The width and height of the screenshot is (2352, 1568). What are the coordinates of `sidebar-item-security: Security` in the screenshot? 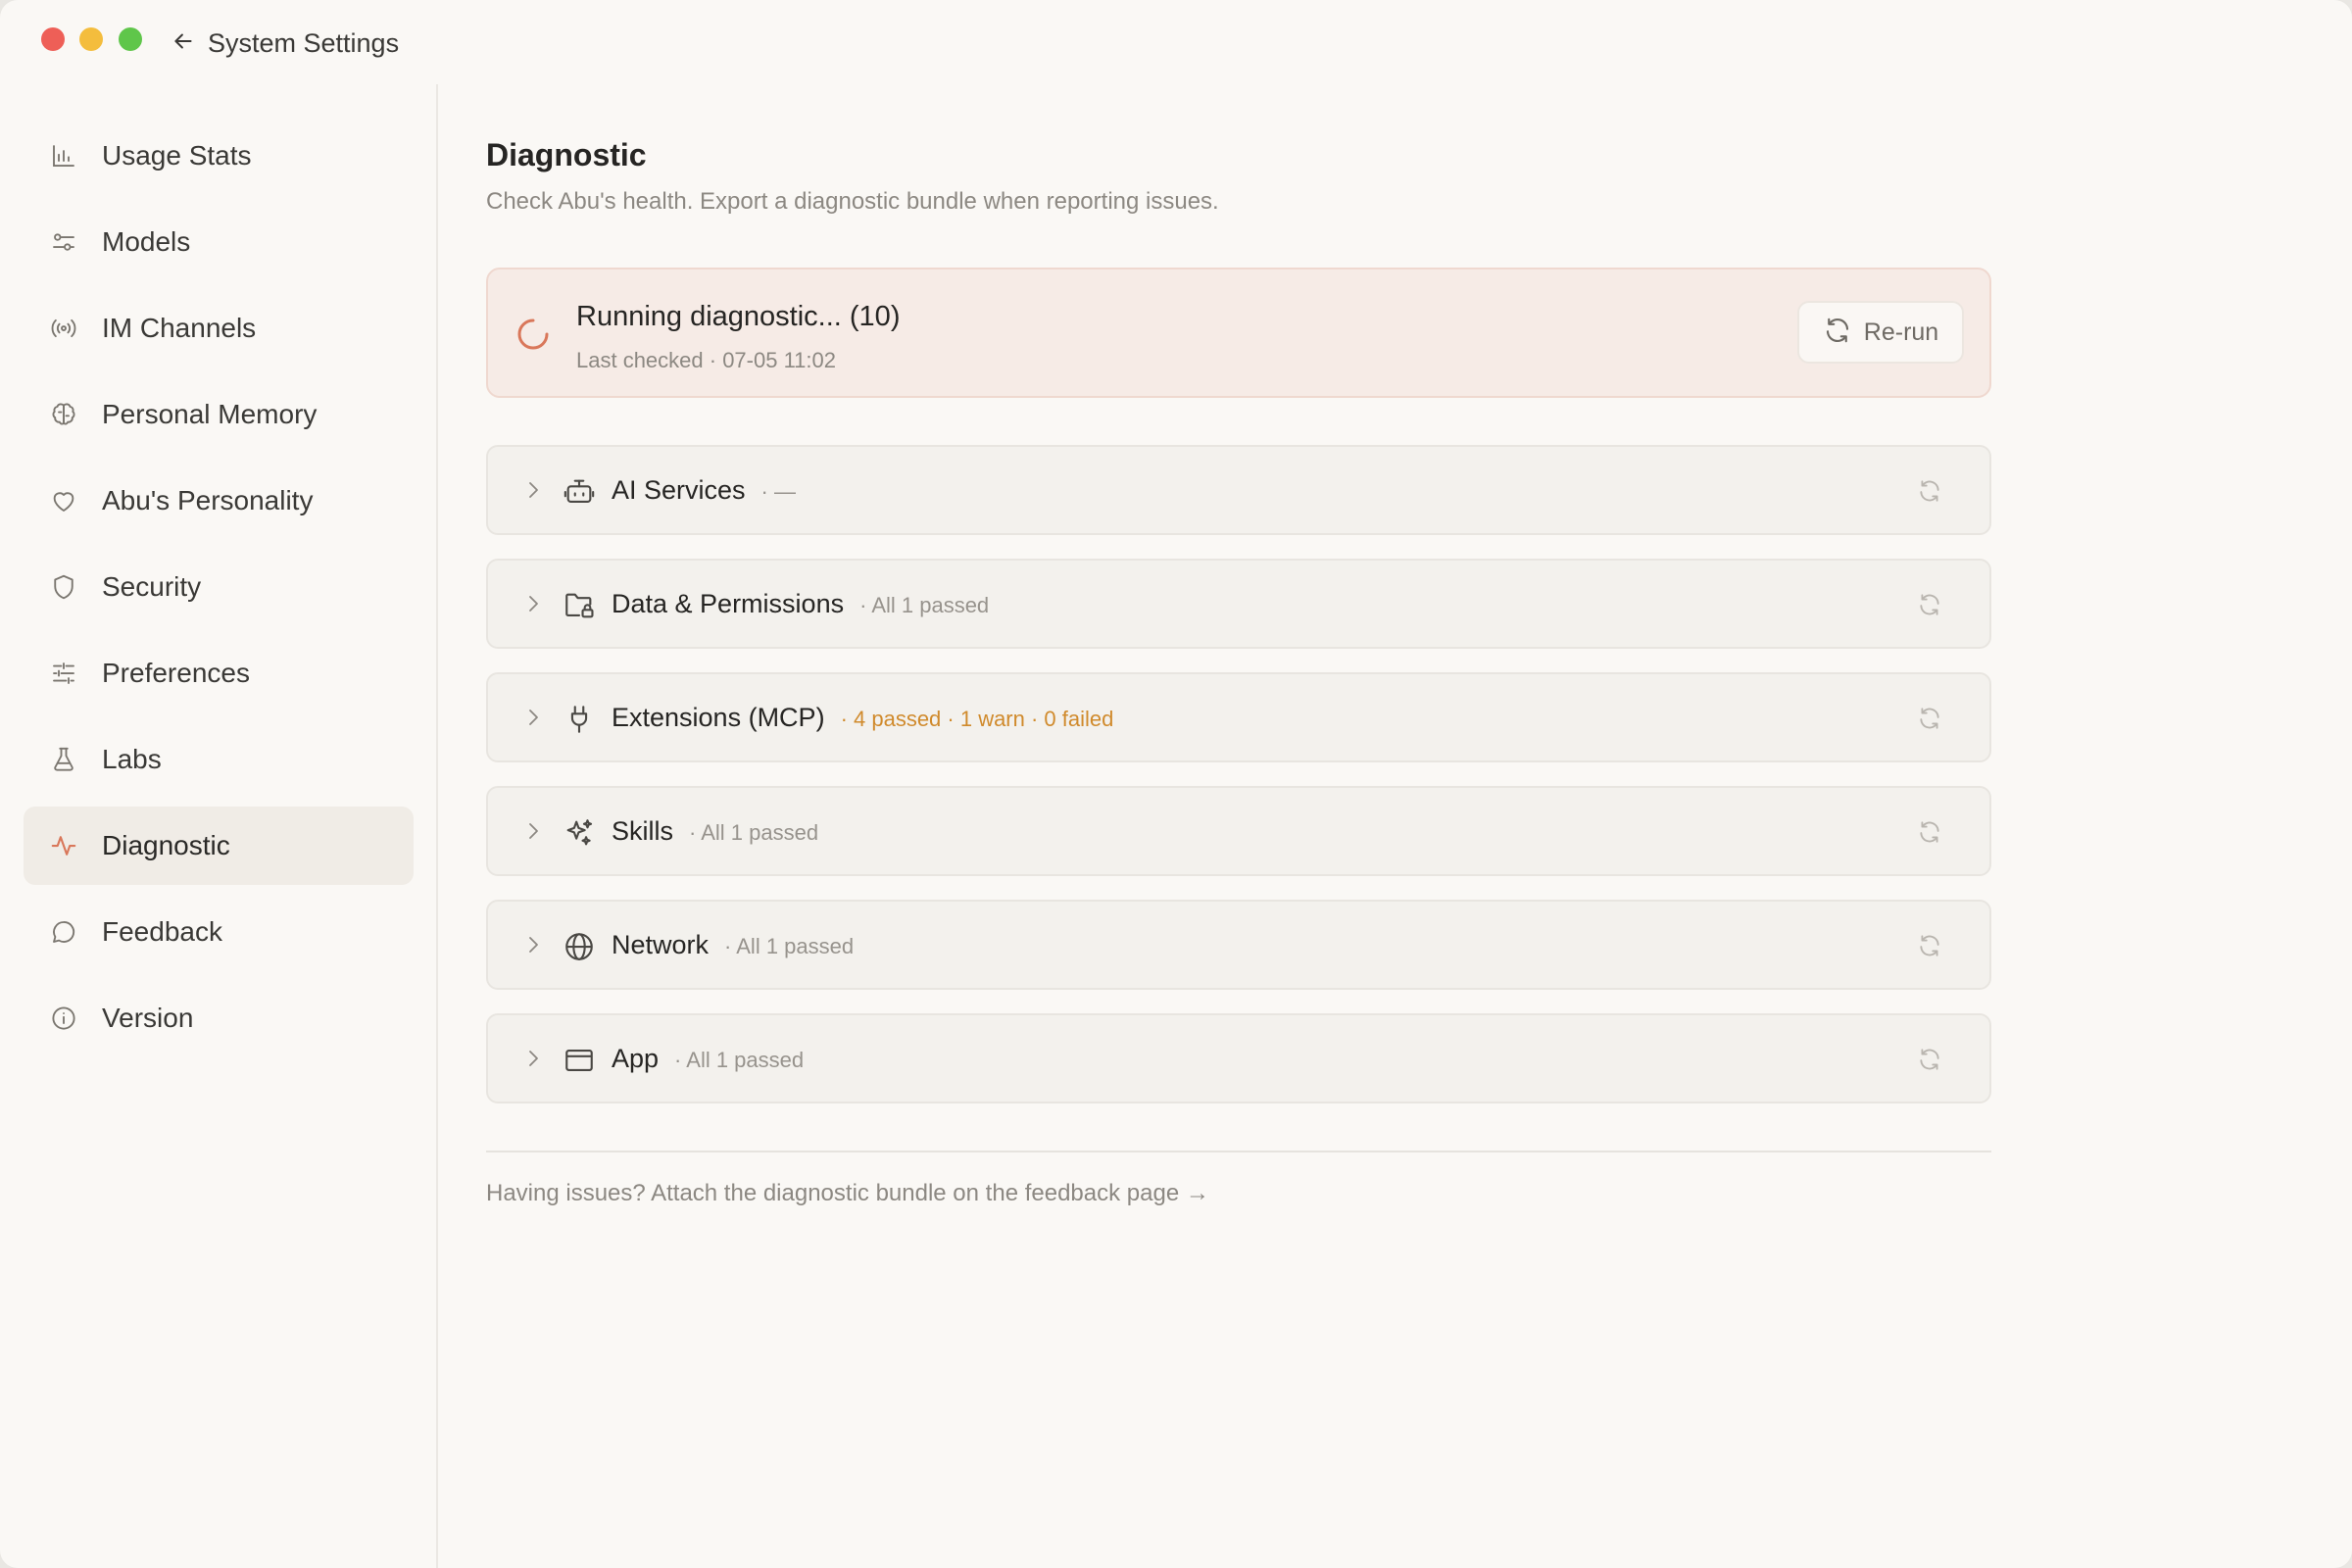 It's located at (219, 587).